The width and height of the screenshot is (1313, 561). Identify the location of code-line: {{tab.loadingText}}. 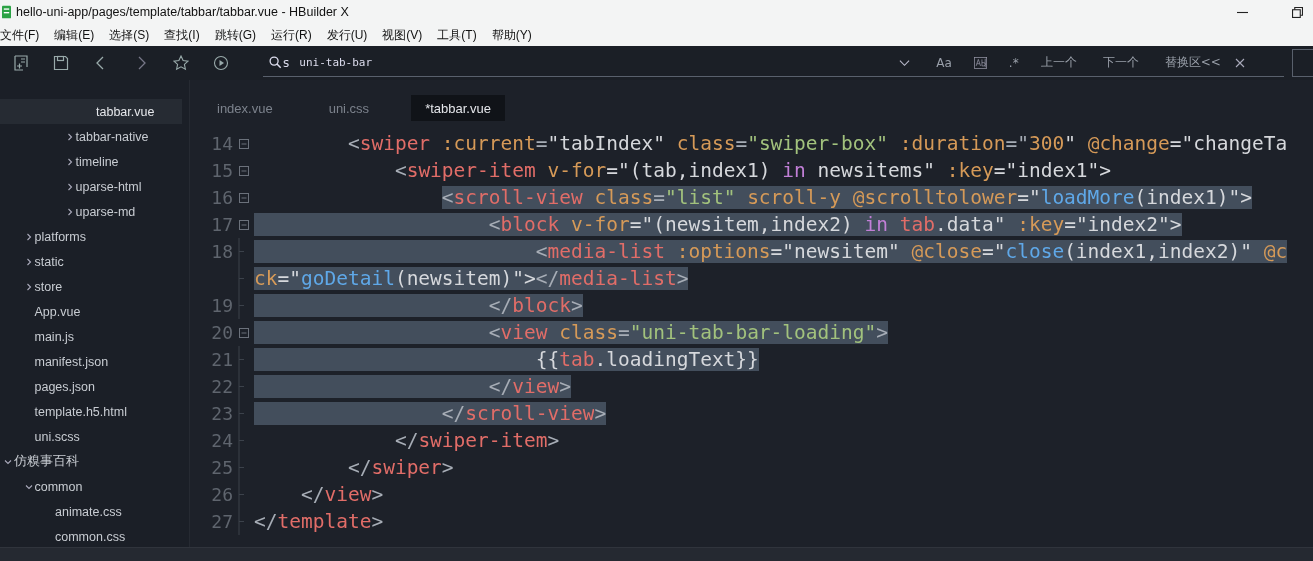
(506, 359).